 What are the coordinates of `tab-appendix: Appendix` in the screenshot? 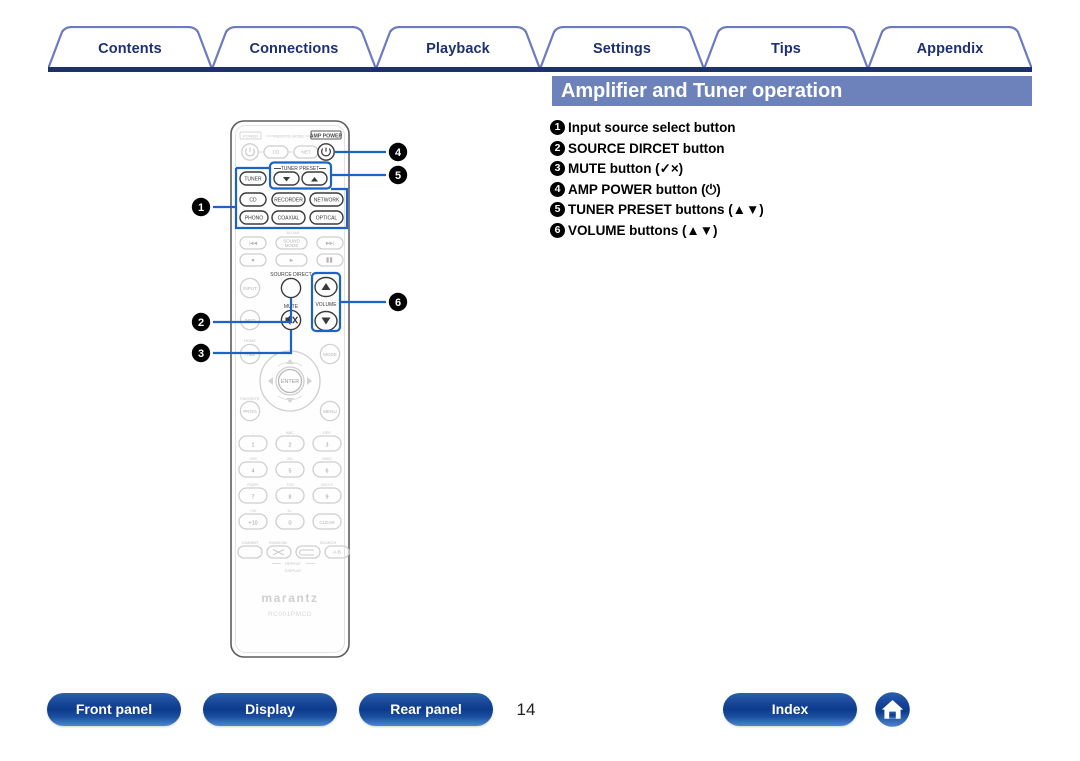 It's located at (950, 49).